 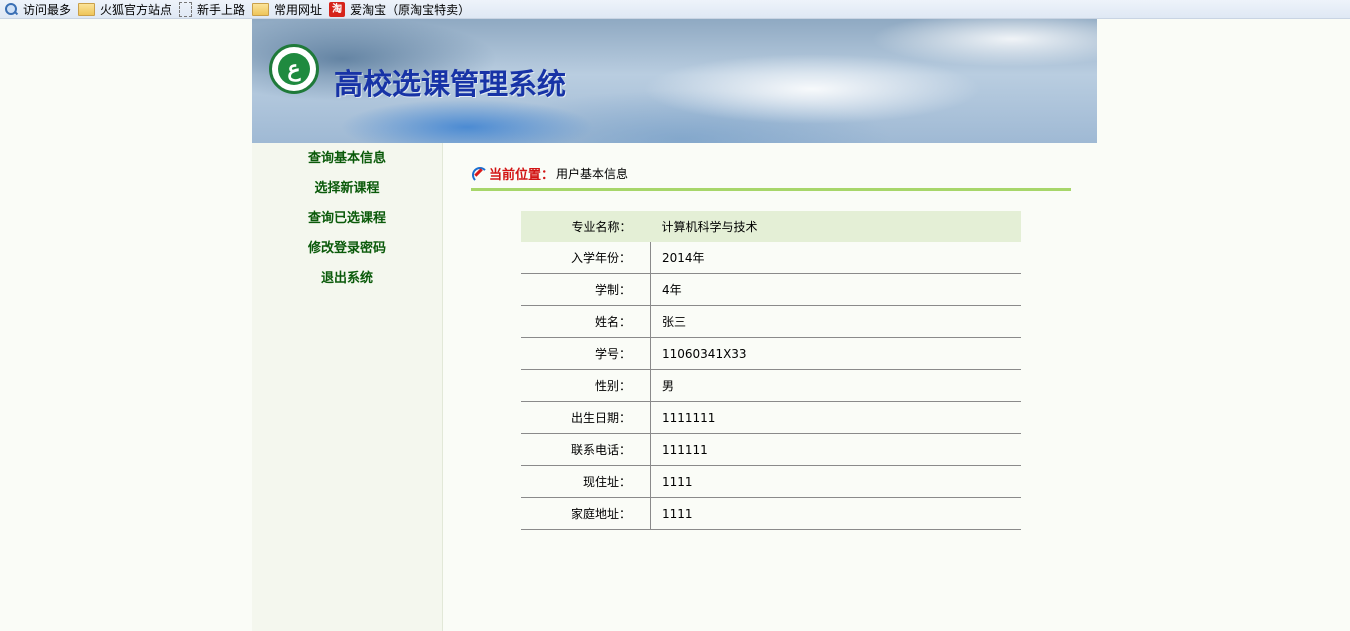 I want to click on table-row: 专业名称： 计算机科学与技术, so click(x=771, y=226).